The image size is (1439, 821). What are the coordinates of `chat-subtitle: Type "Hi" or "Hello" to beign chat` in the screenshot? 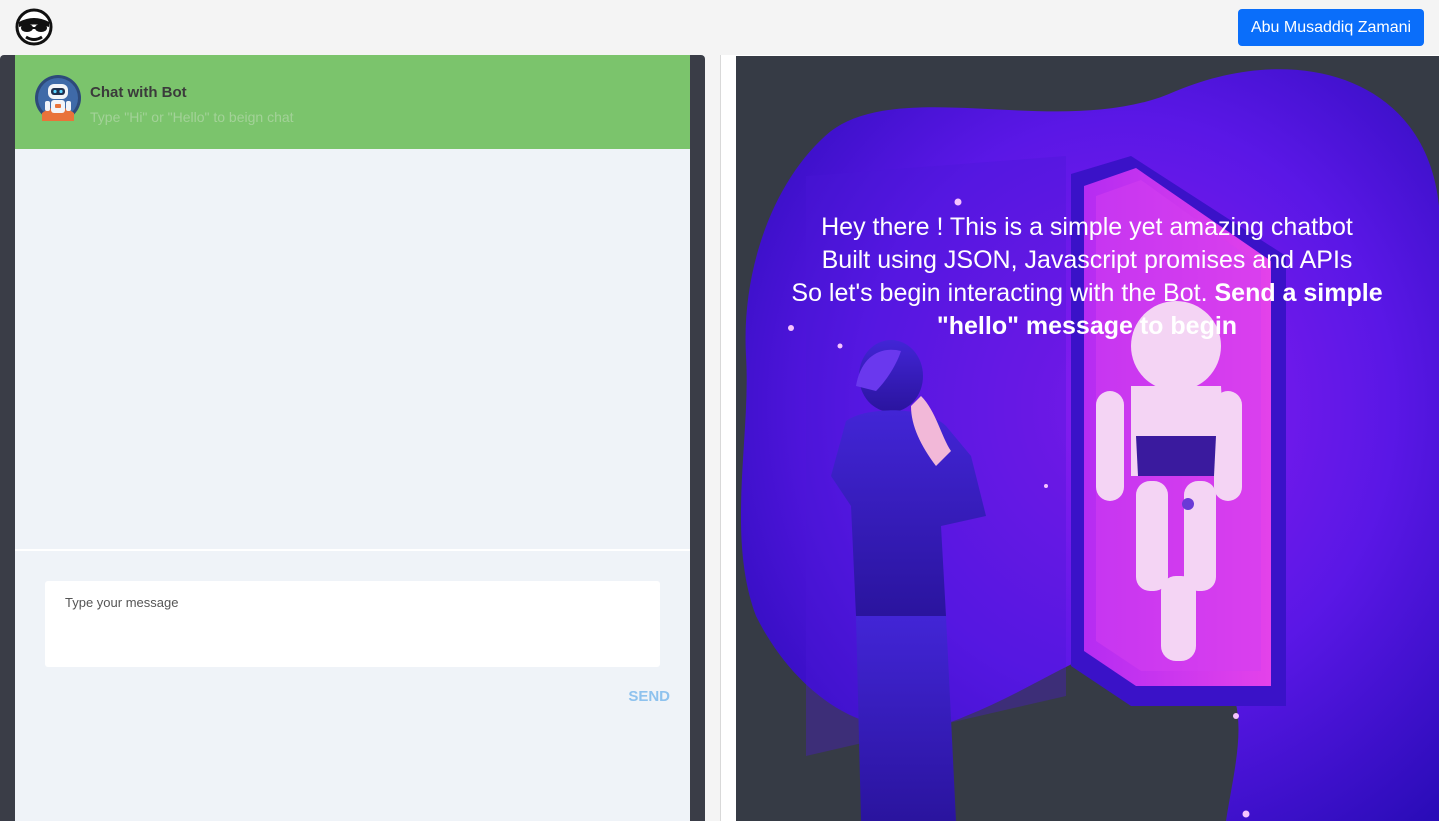 It's located at (192, 117).